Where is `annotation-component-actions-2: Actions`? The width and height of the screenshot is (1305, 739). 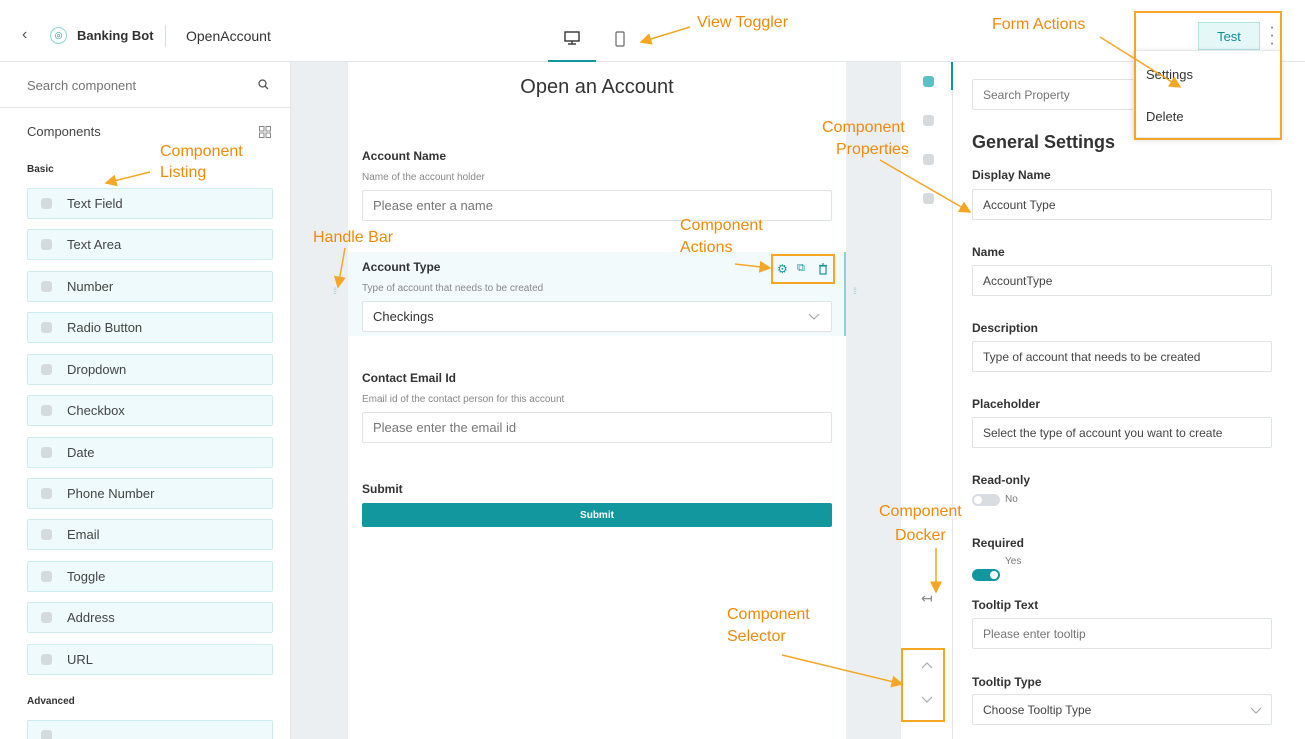 annotation-component-actions-2: Actions is located at coordinates (706, 247).